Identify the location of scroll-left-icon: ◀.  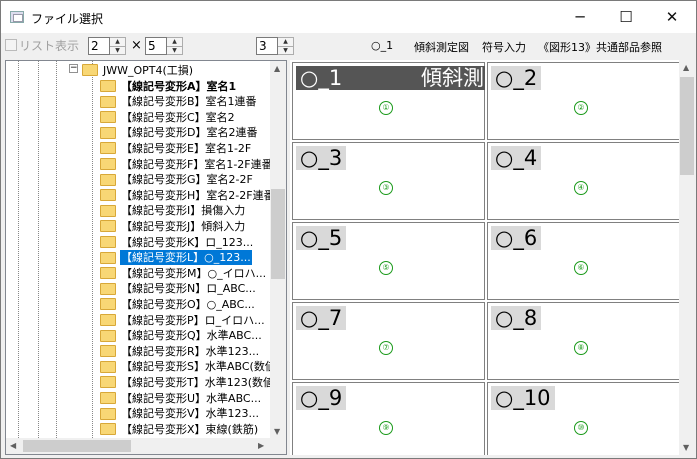
(13, 445).